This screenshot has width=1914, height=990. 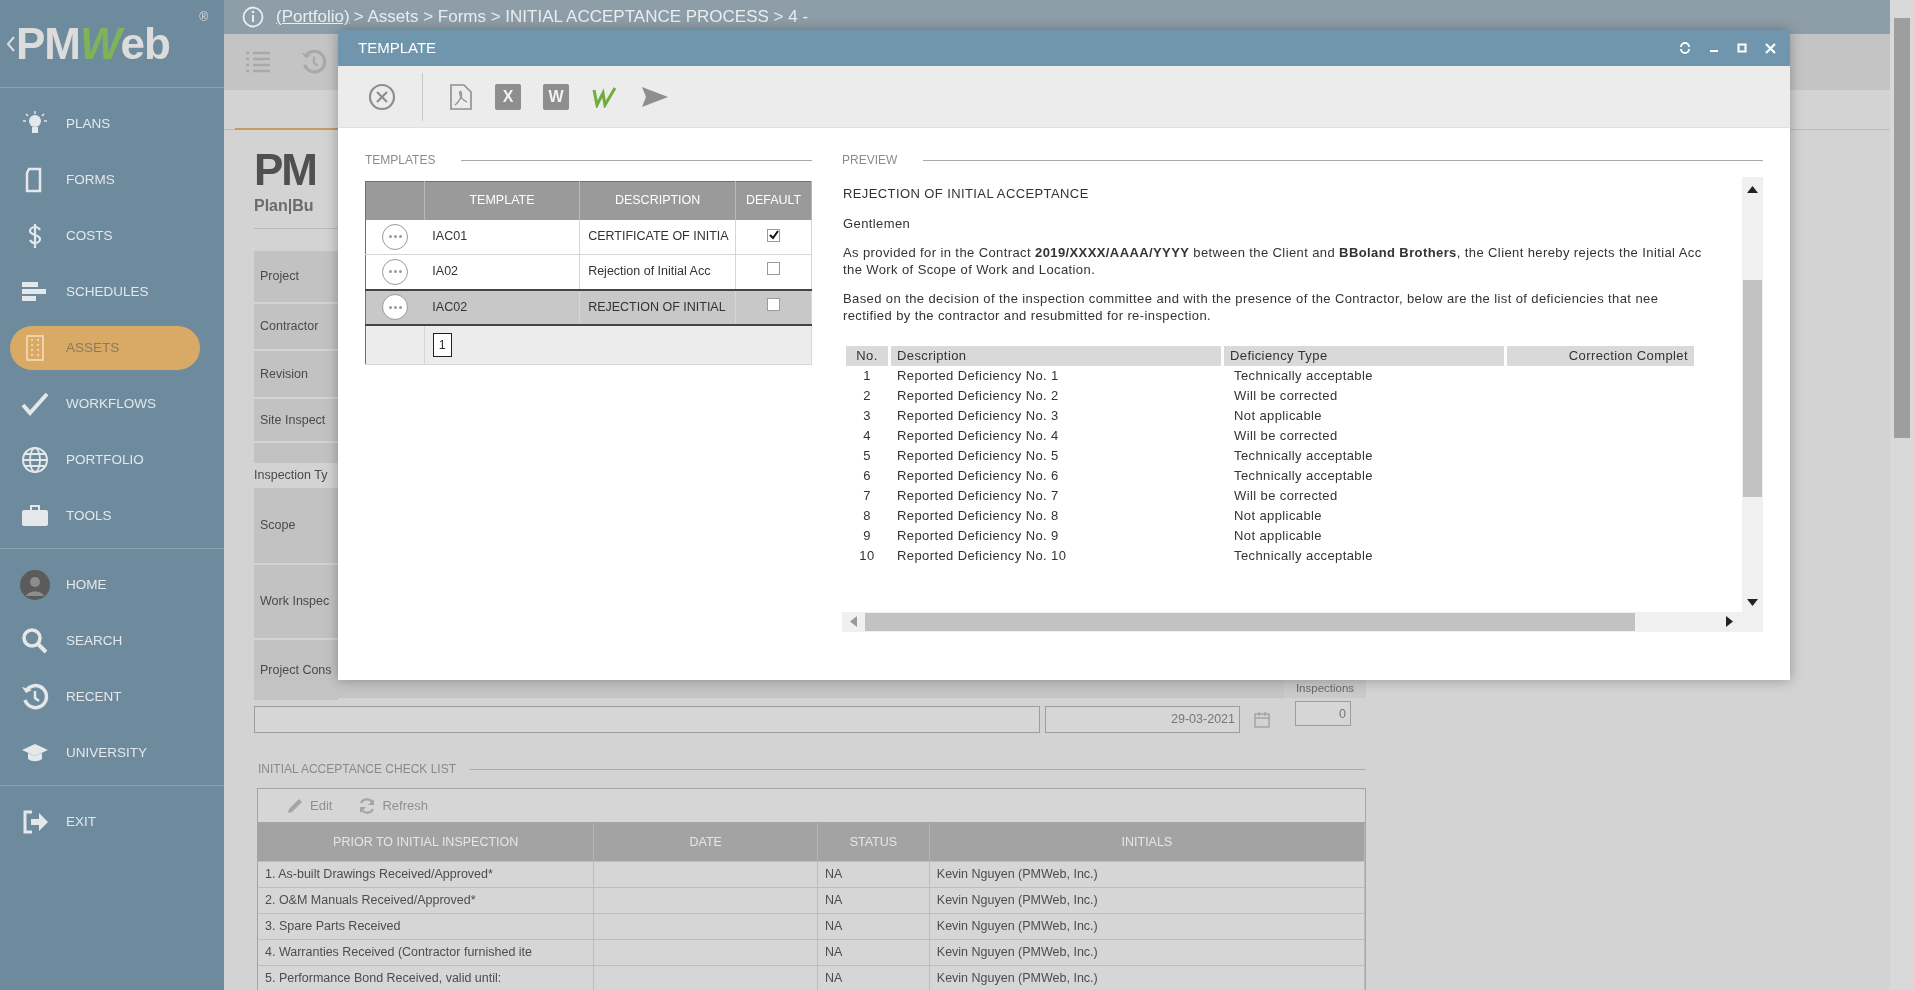 I want to click on nav-item: WORKFLOWS, so click(x=105, y=404).